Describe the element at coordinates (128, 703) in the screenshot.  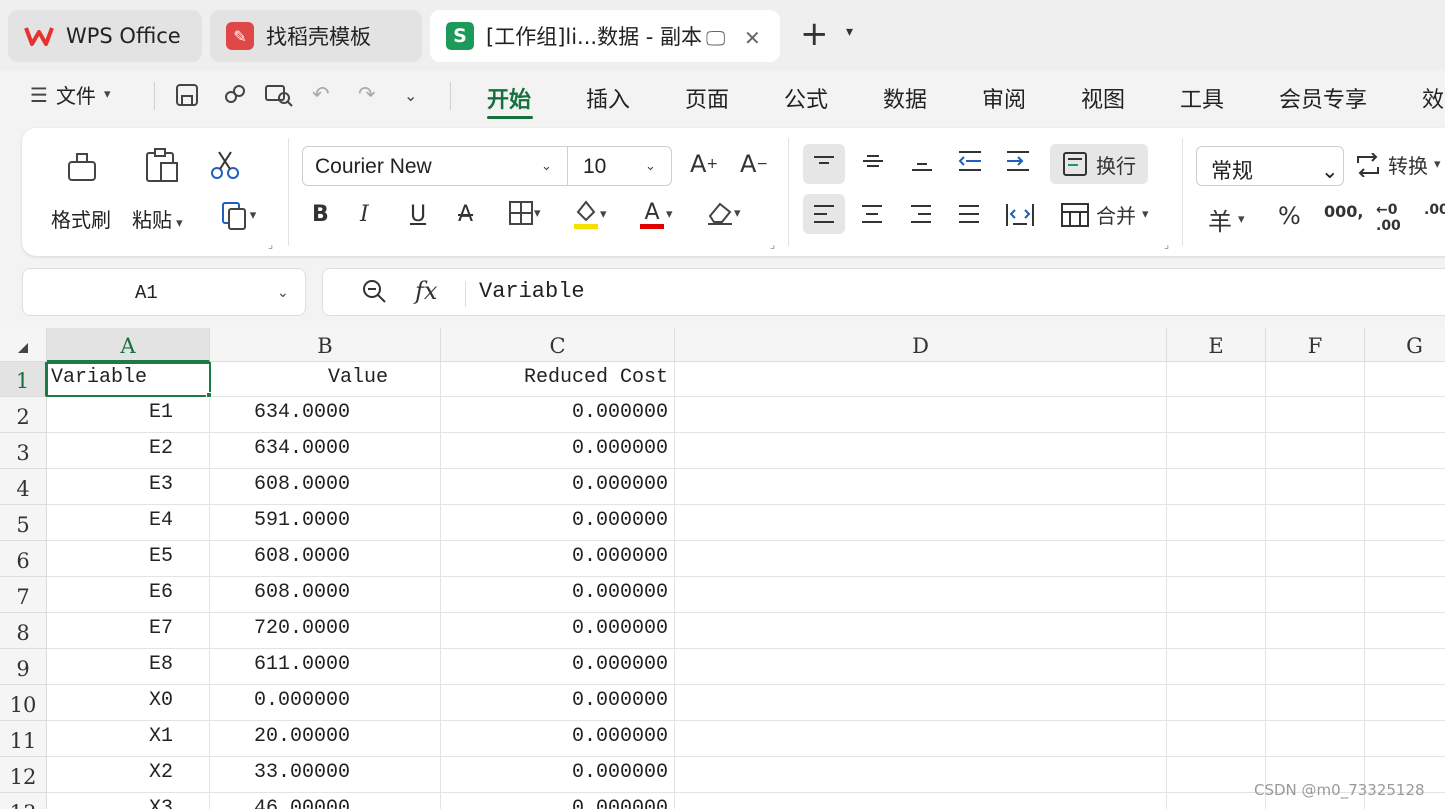
I see `cell-a10: X0` at that location.